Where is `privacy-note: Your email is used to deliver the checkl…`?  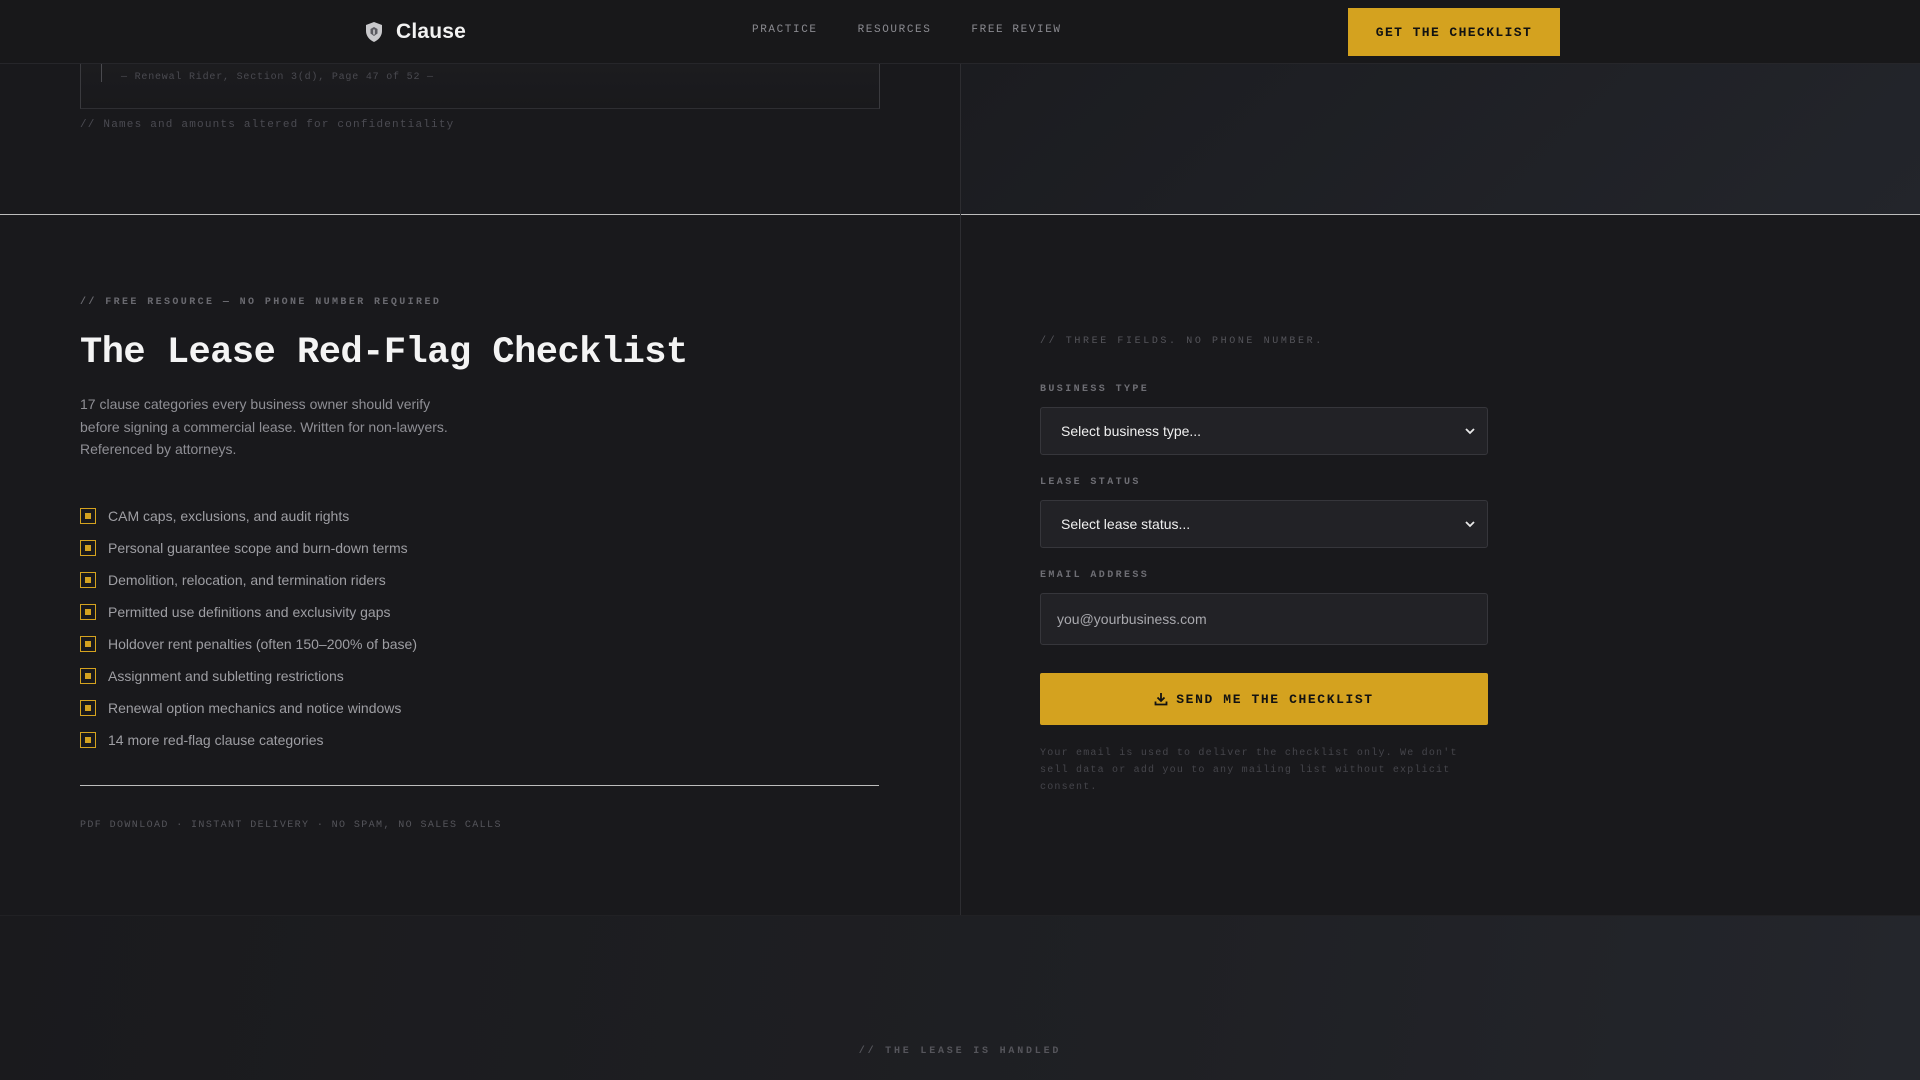
privacy-note: Your email is used to deliver the checkl… is located at coordinates (1249, 770).